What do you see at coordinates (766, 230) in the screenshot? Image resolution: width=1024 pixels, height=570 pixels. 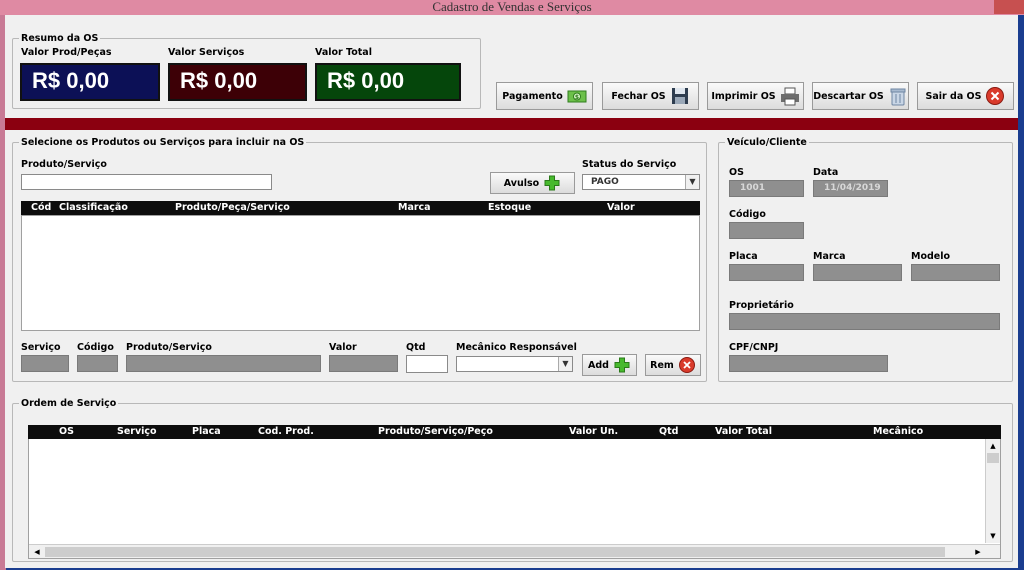 I see `cliente-codigo-field` at bounding box center [766, 230].